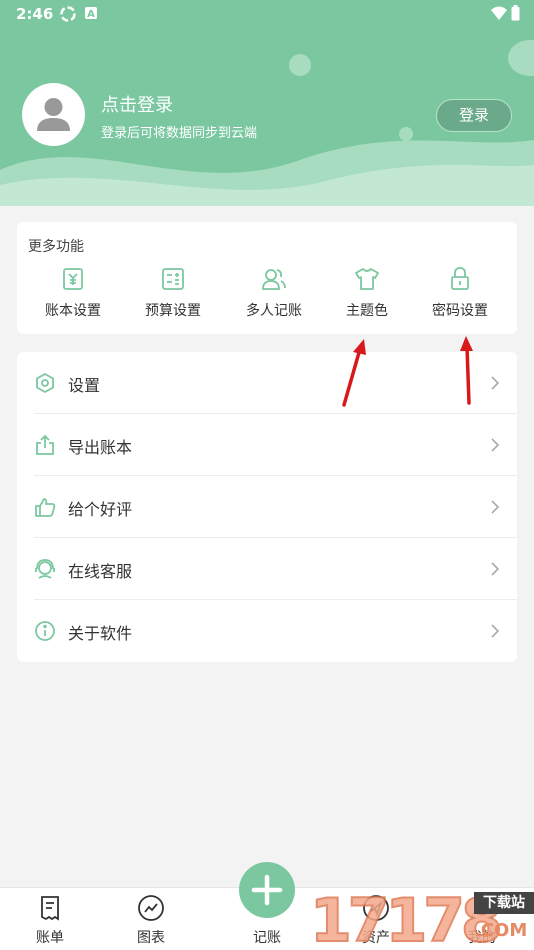  I want to click on avatar, so click(53, 114).